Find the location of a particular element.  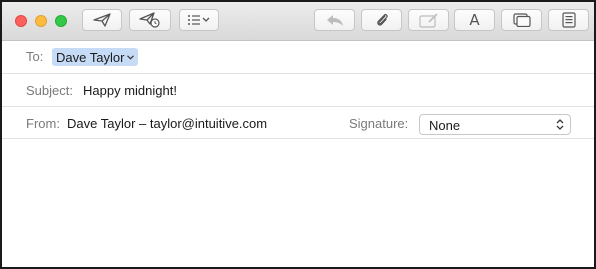

from-label: From: is located at coordinates (43, 123).